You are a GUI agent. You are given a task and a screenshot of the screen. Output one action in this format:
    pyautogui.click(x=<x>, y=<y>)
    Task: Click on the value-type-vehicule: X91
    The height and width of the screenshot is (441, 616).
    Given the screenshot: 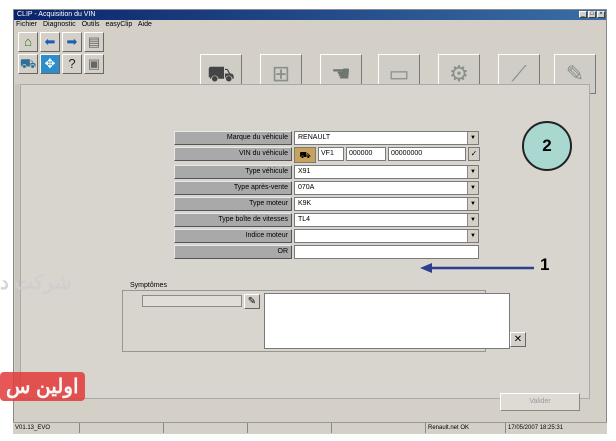 What is the action you would take?
    pyautogui.click(x=304, y=171)
    